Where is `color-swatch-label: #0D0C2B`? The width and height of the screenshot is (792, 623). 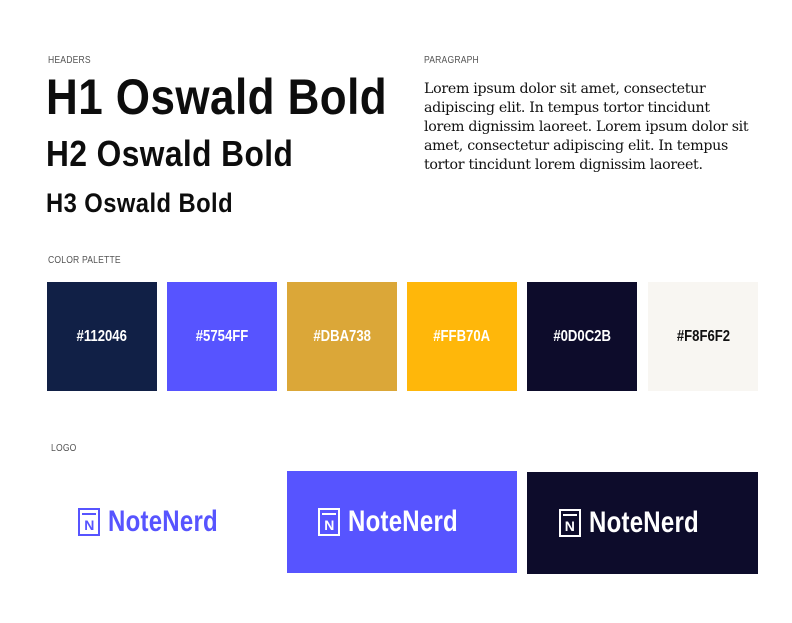 color-swatch-label: #0D0C2B is located at coordinates (582, 336).